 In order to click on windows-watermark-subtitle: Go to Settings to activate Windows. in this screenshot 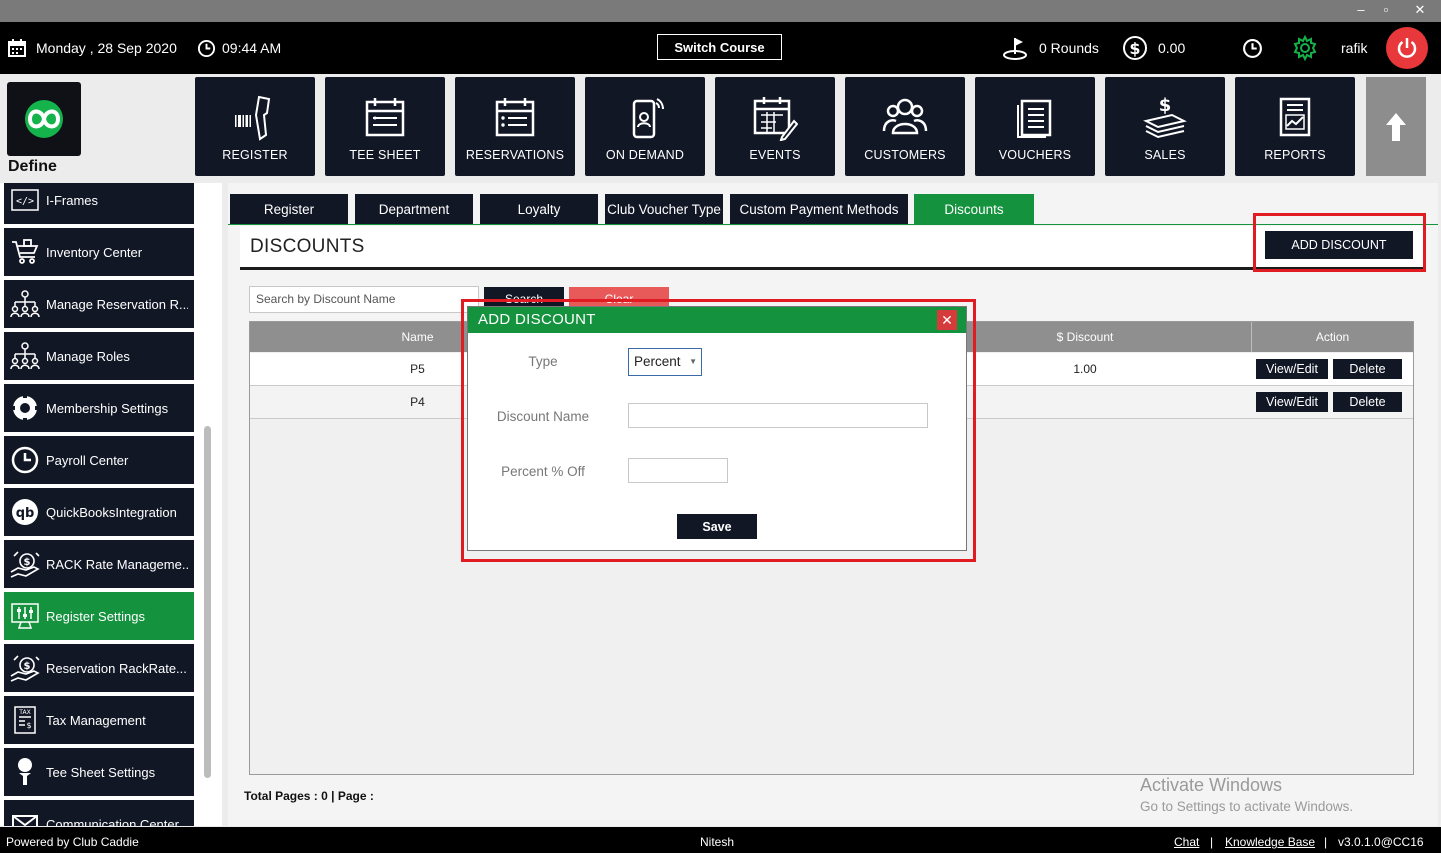, I will do `click(1247, 806)`.